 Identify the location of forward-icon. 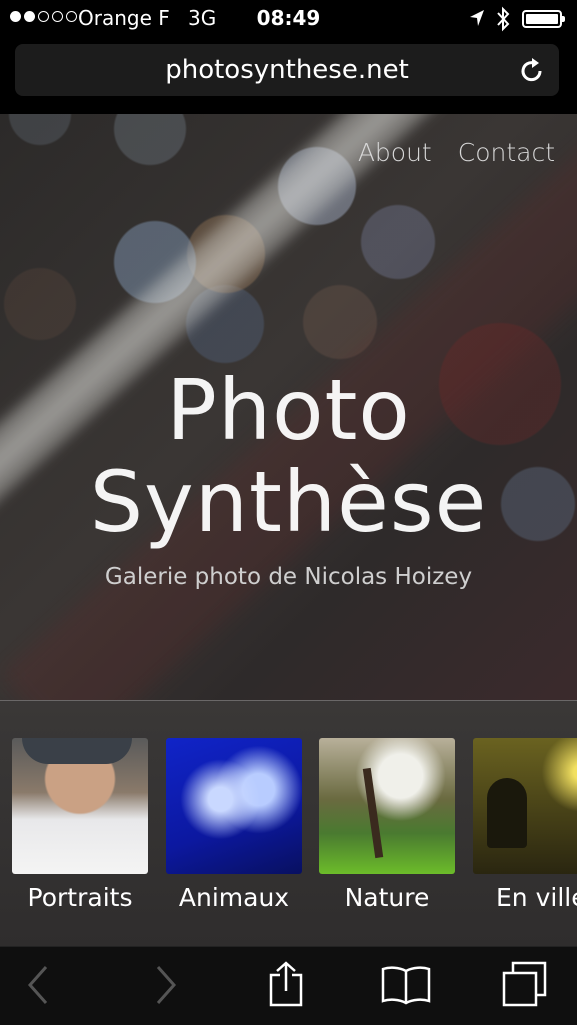
(166, 985).